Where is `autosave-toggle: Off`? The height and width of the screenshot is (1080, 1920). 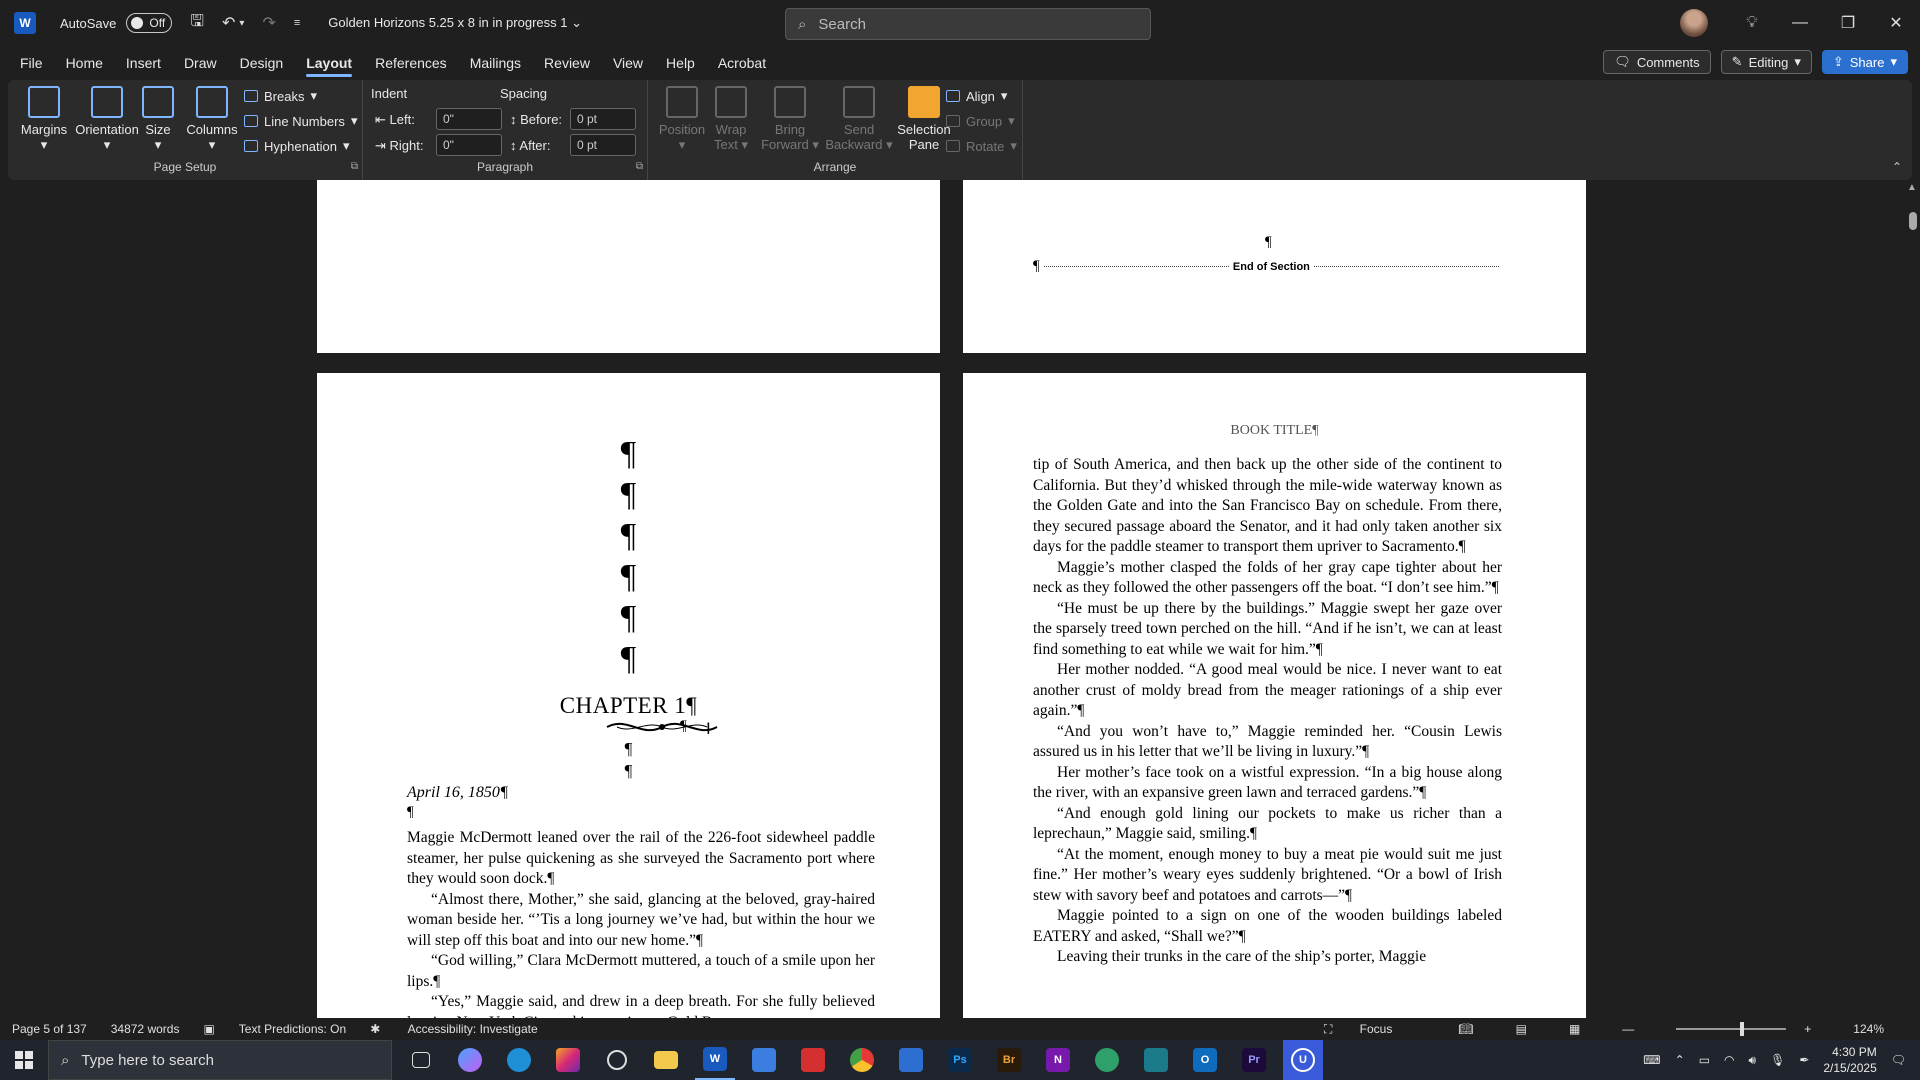 autosave-toggle: Off is located at coordinates (149, 23).